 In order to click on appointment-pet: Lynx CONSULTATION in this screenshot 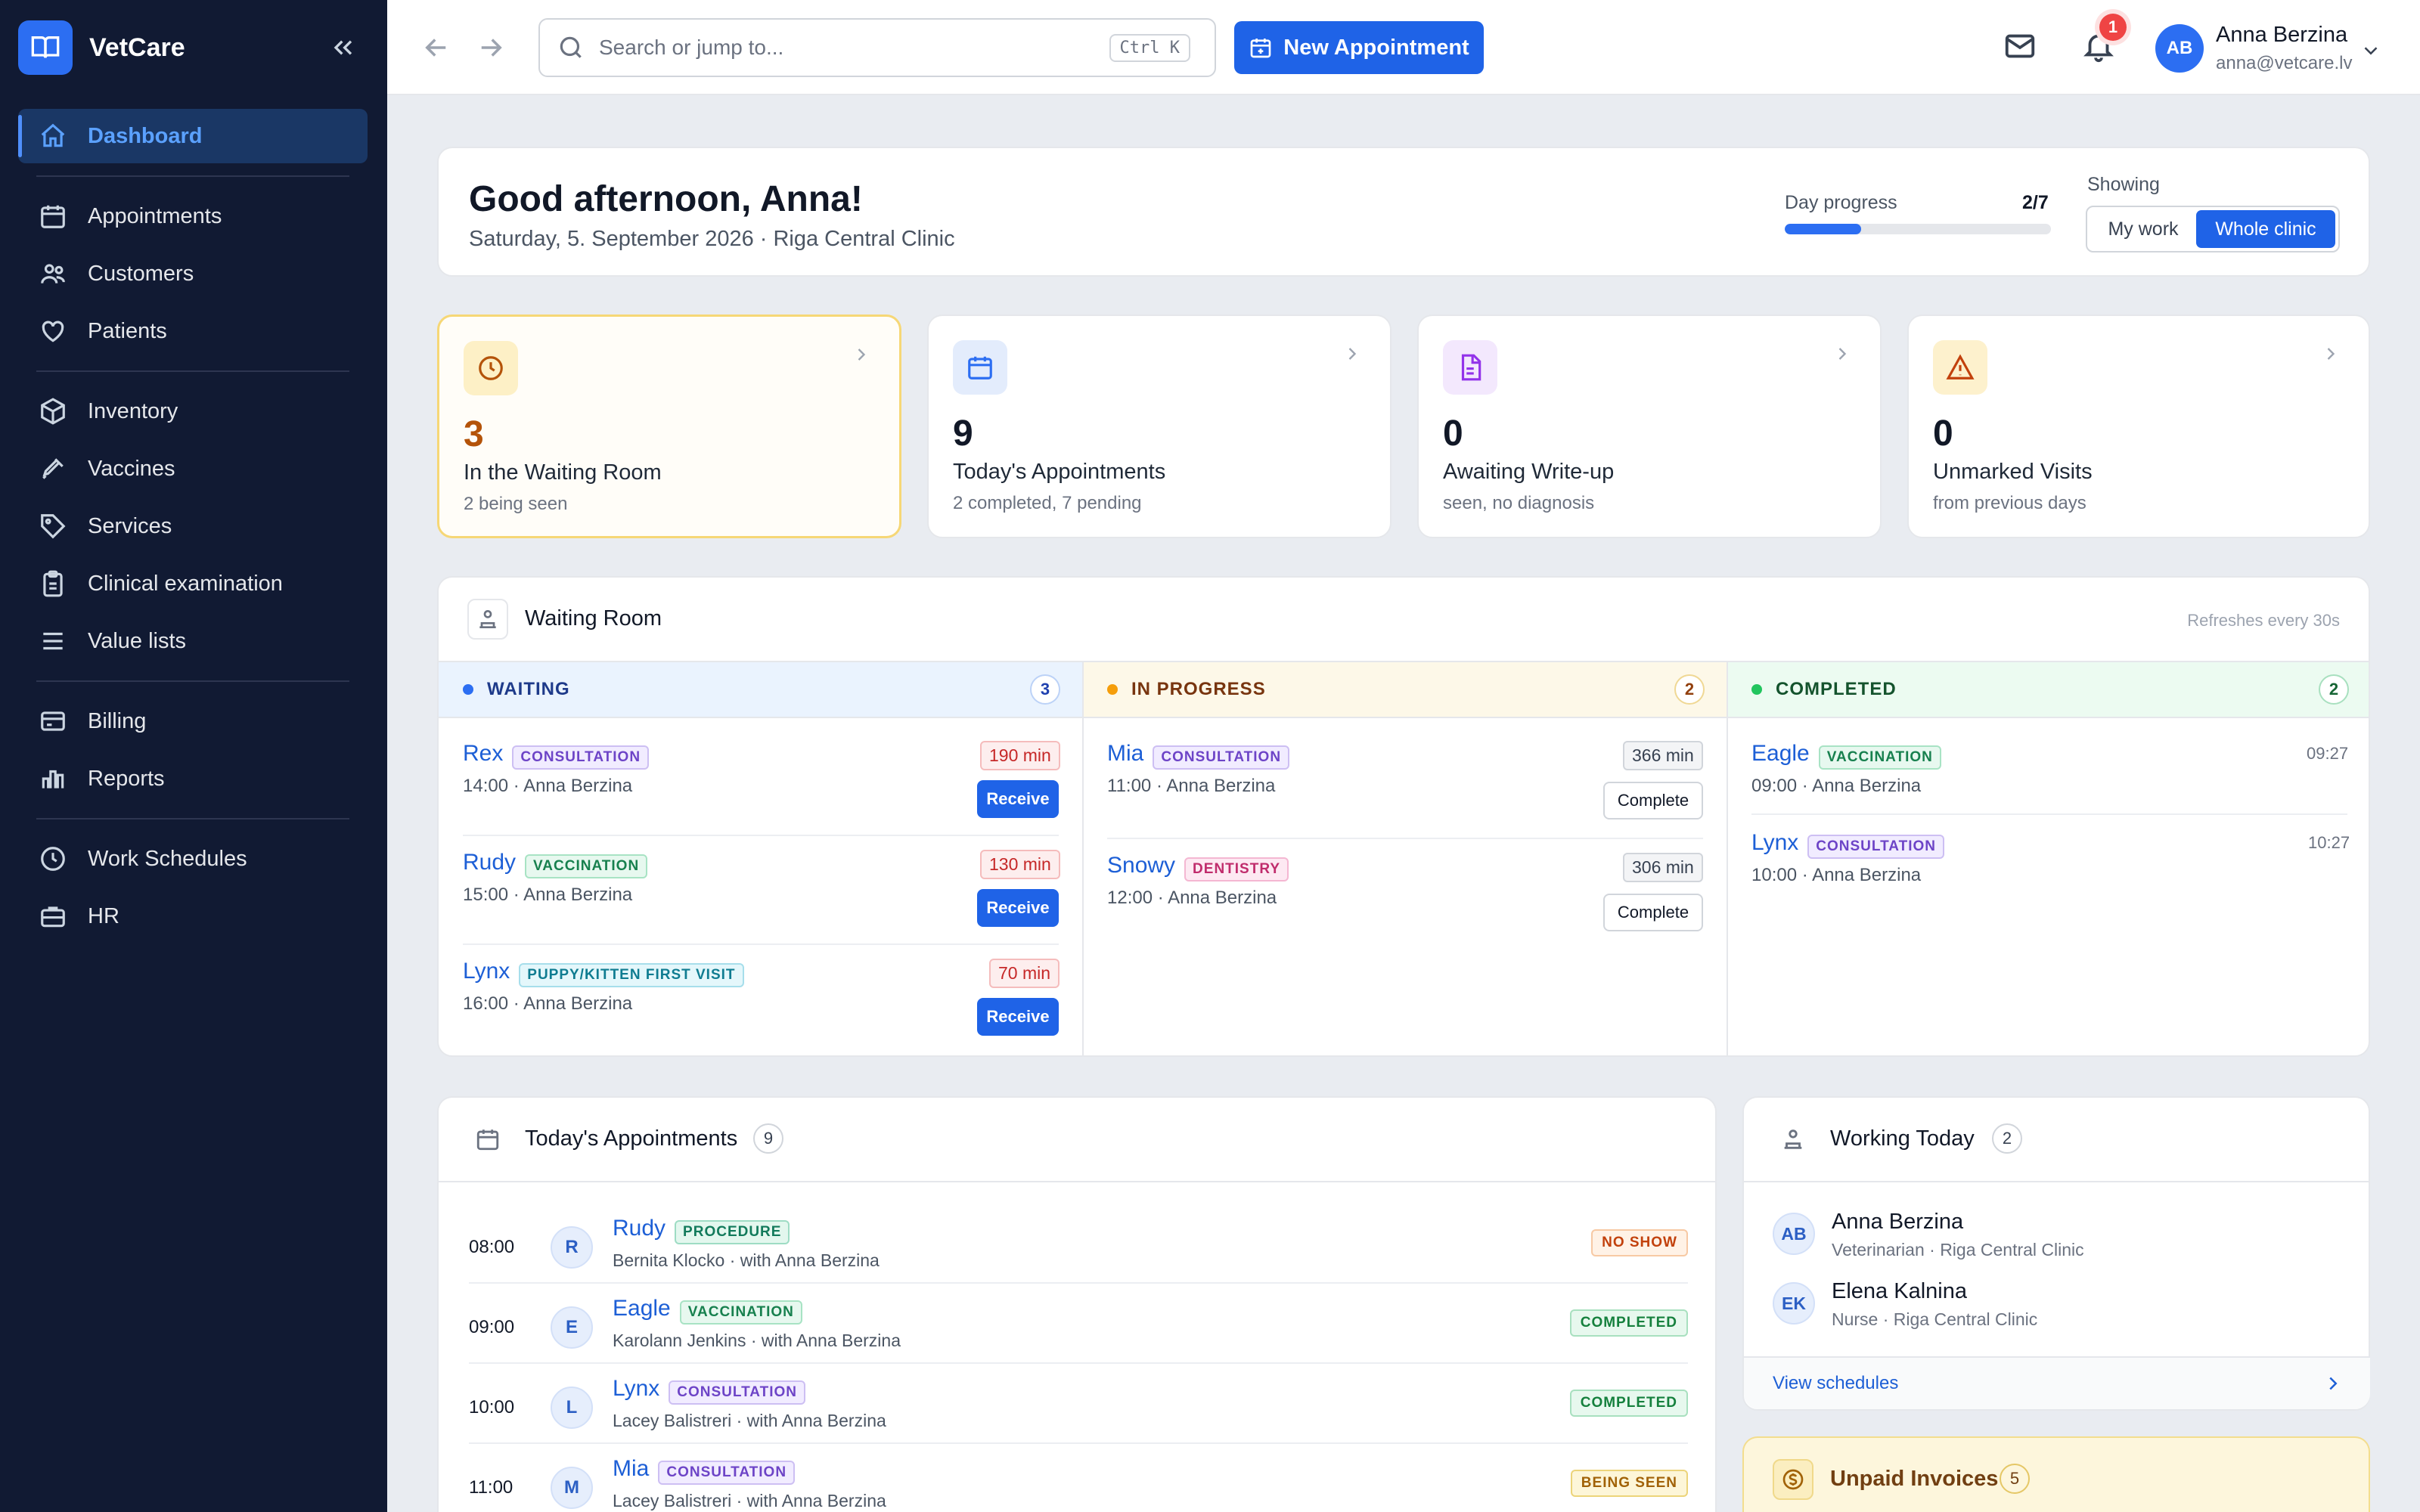, I will do `click(709, 1391)`.